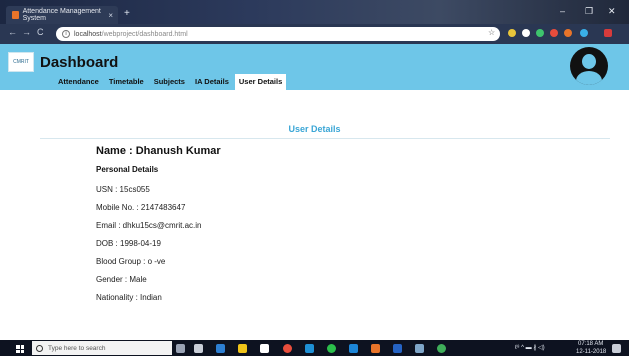 Image resolution: width=629 pixels, height=356 pixels. What do you see at coordinates (40, 32) in the screenshot?
I see `reload-button: C` at bounding box center [40, 32].